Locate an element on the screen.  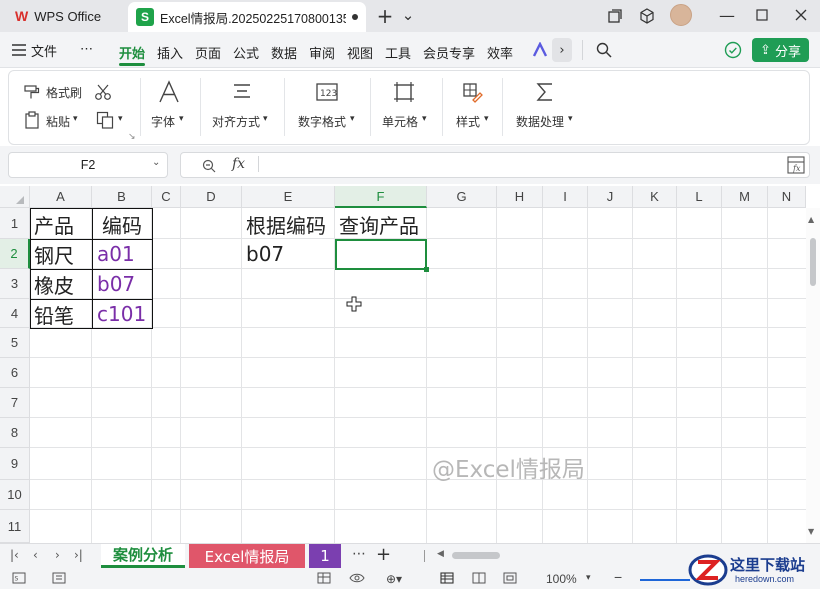
row-header-9: 9 is located at coordinates (15, 464).